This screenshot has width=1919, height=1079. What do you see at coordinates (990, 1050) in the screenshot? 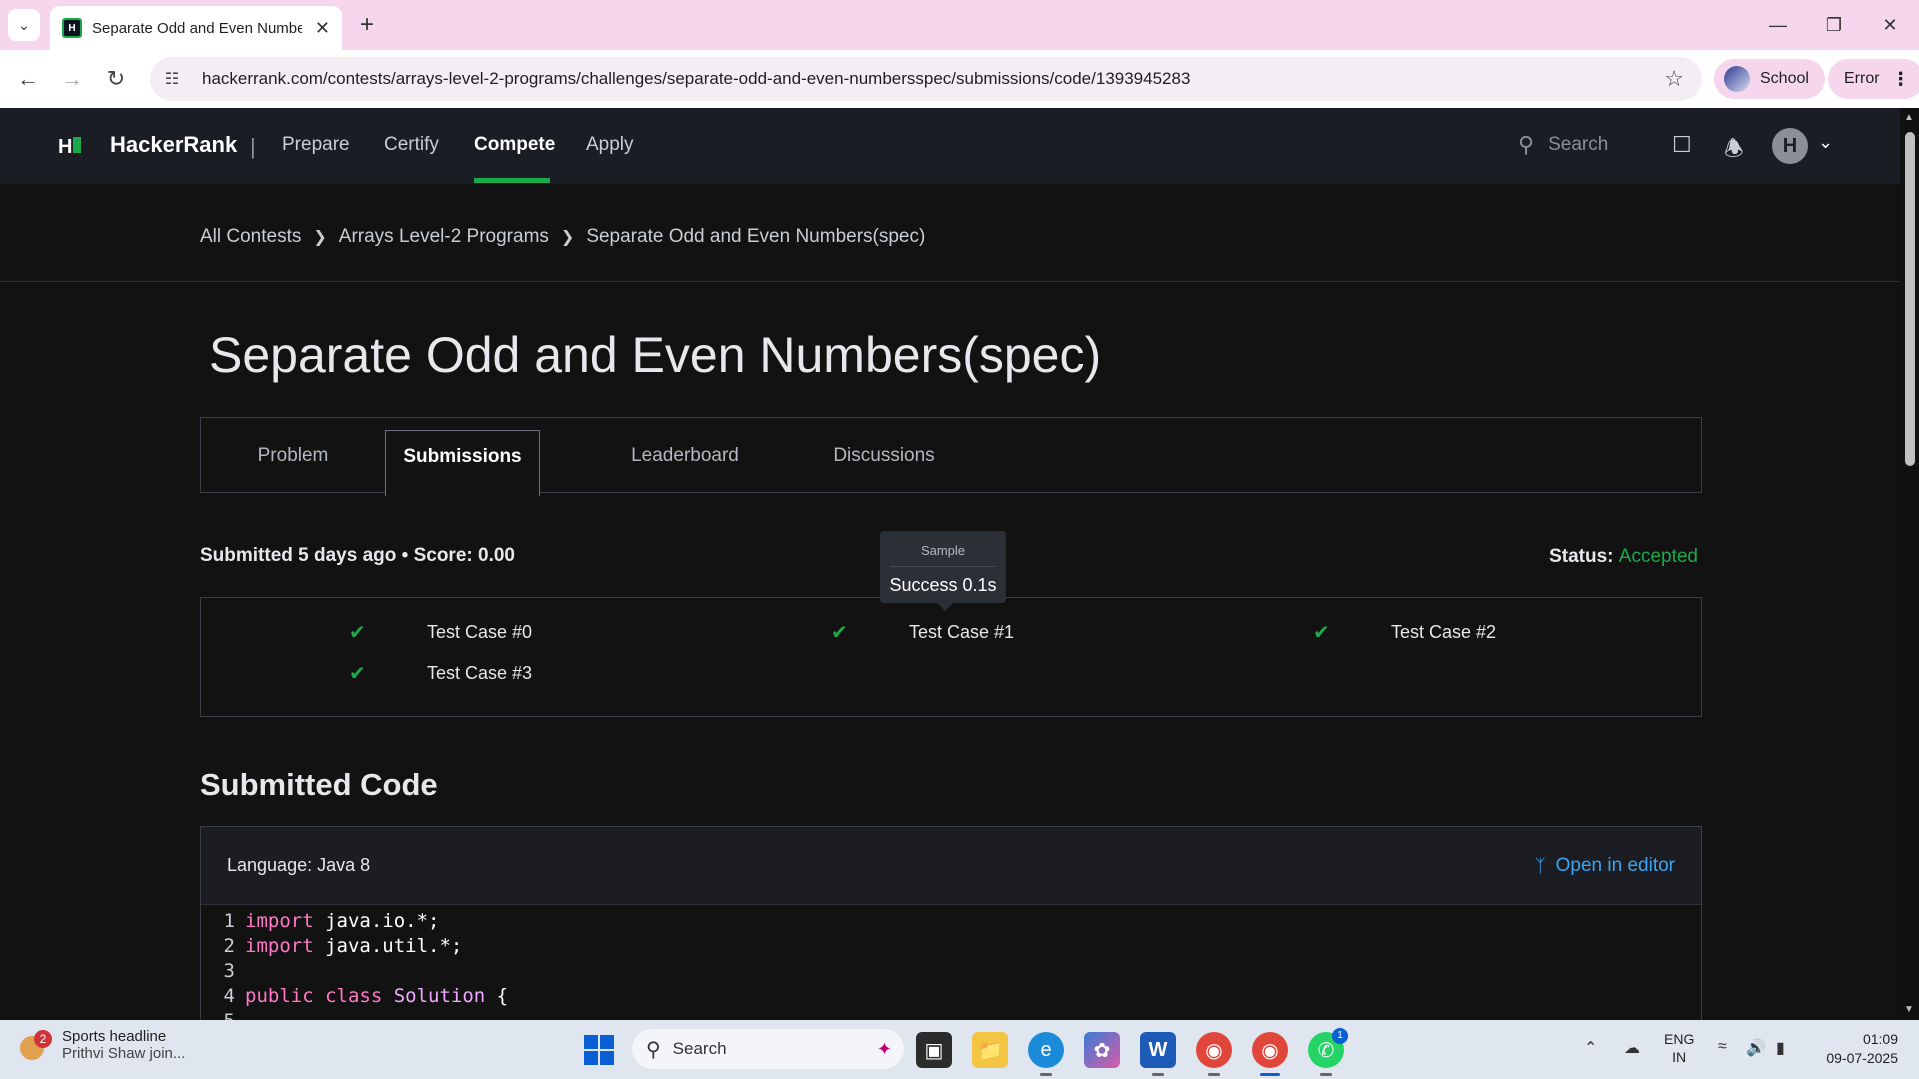
I see `file-explorer-icon: 📁` at bounding box center [990, 1050].